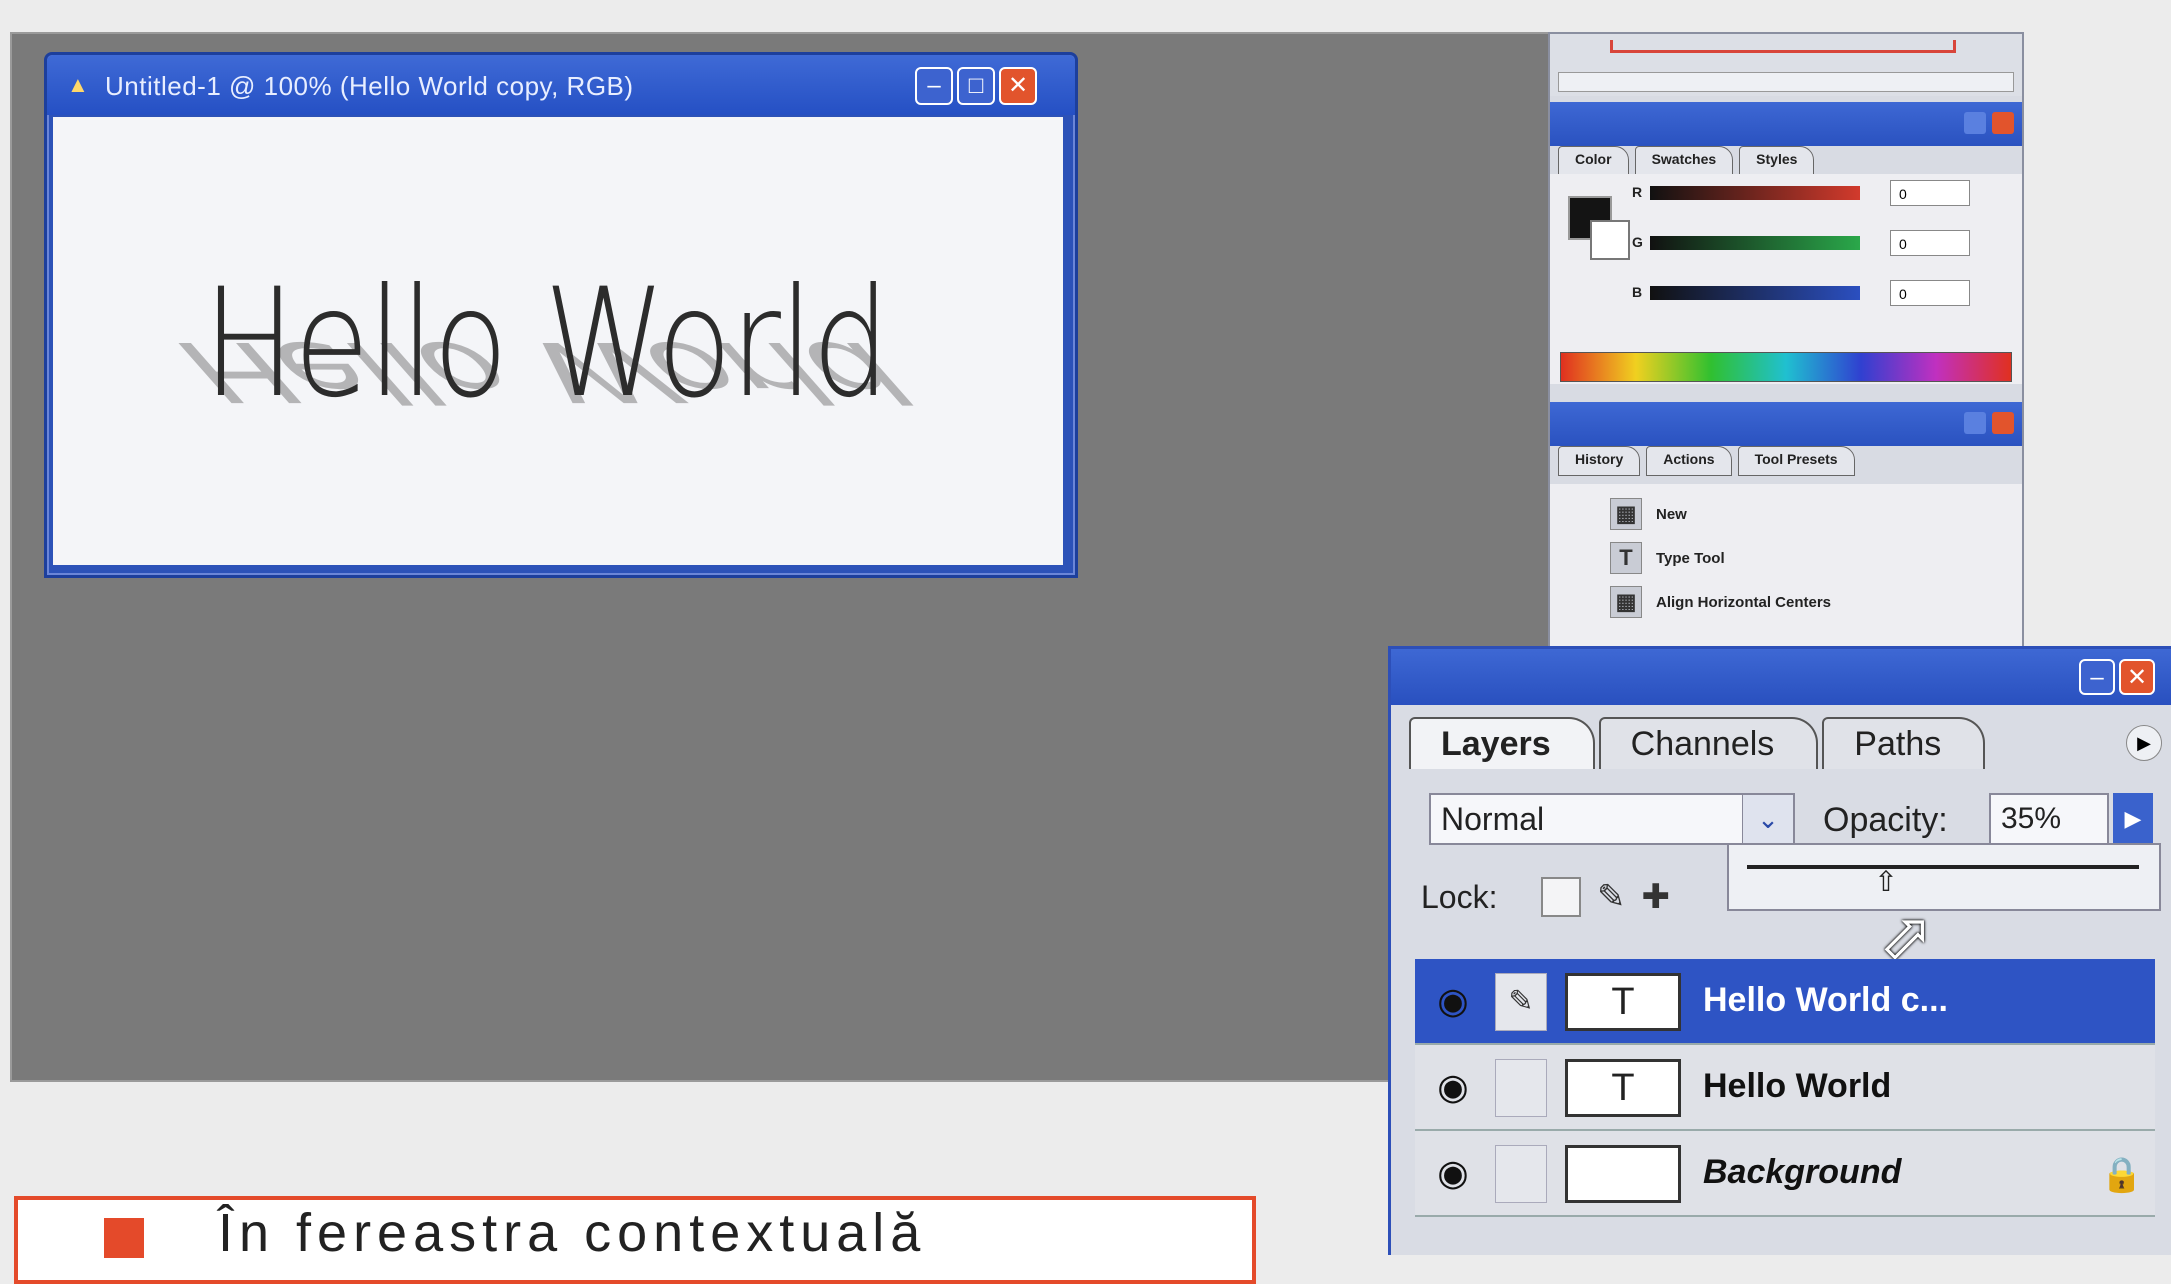 The image size is (2171, 1284). What do you see at coordinates (1744, 602) in the screenshot?
I see `history-item-label: Align Horizontal Centers` at bounding box center [1744, 602].